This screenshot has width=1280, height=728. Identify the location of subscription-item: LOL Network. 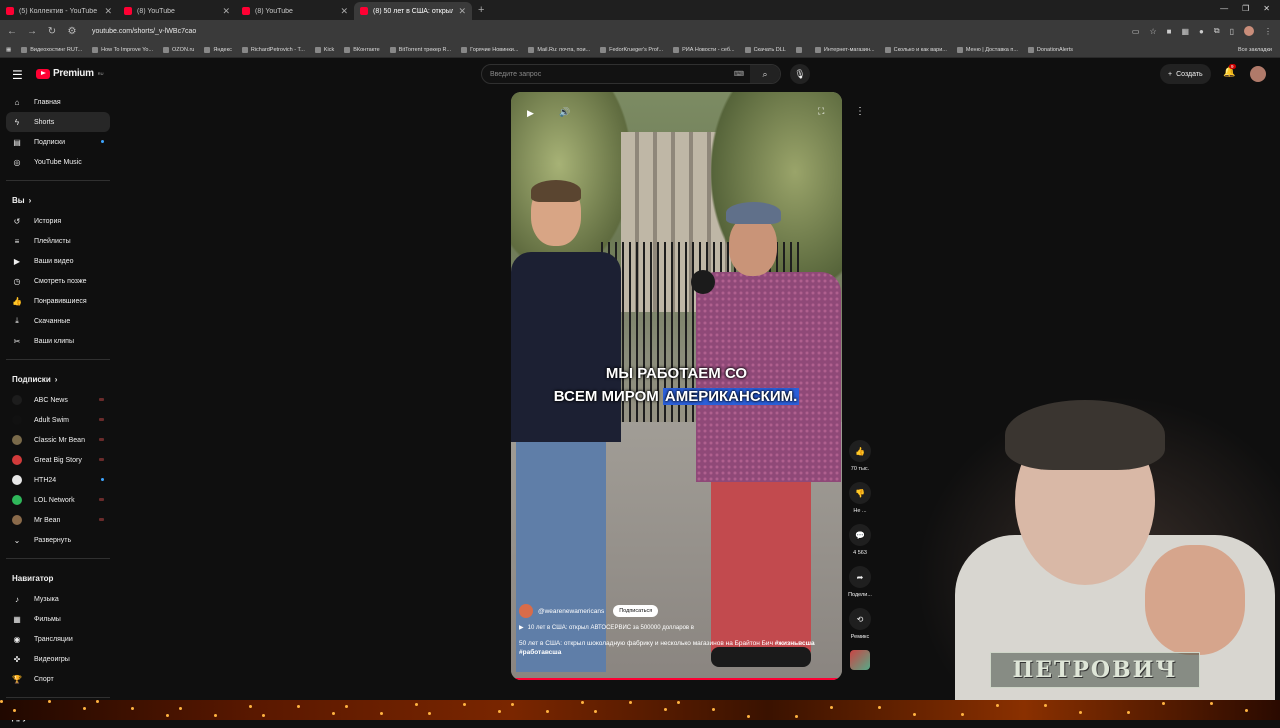
(58, 500).